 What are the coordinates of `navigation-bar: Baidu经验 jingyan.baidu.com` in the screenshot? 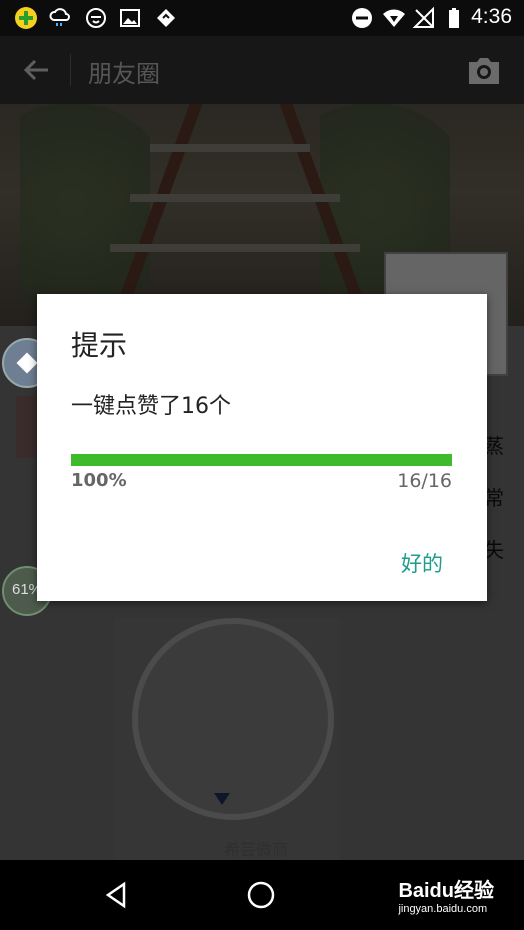 It's located at (262, 895).